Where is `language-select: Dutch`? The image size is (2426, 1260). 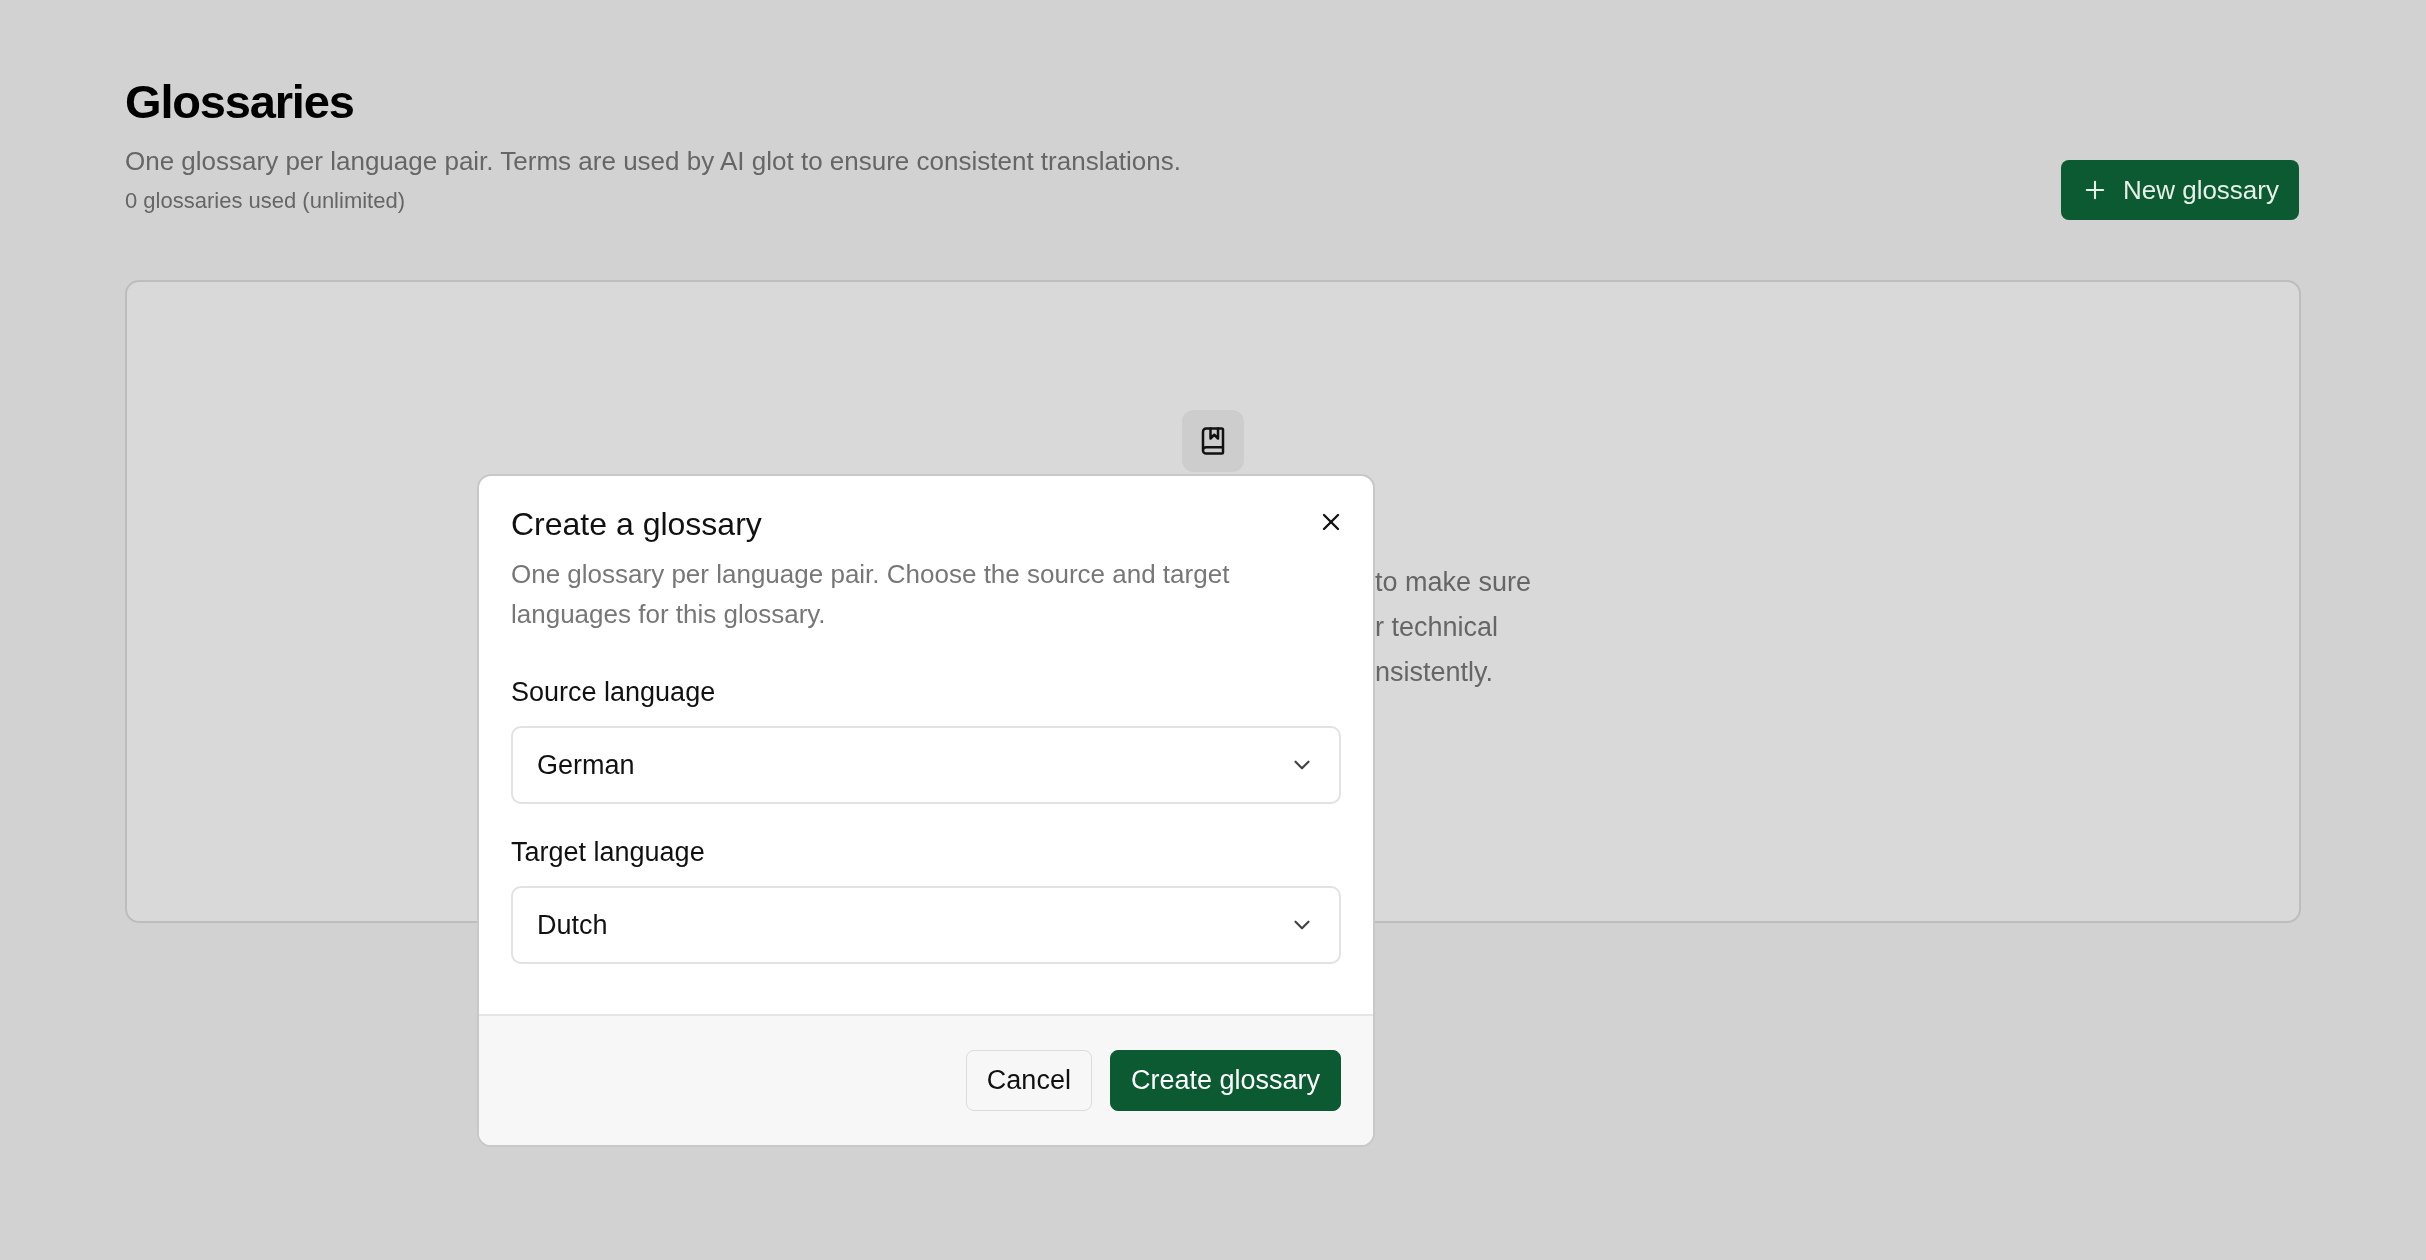 language-select: Dutch is located at coordinates (926, 925).